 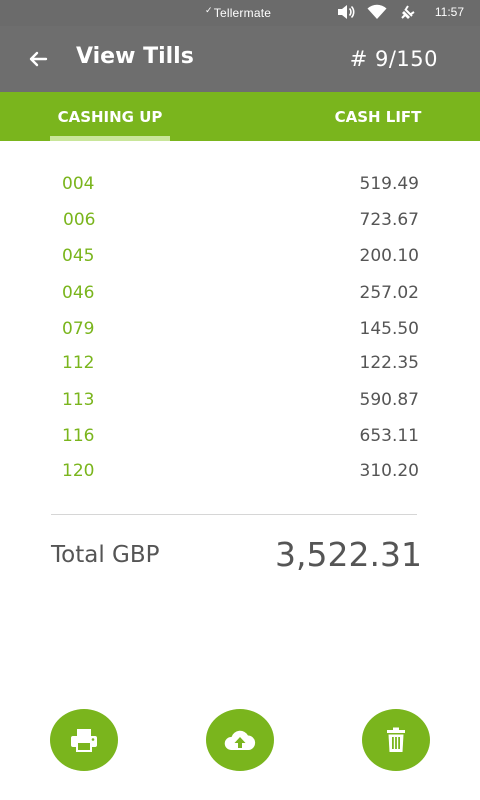 I want to click on status-icons: 11:57, so click(x=400, y=12).